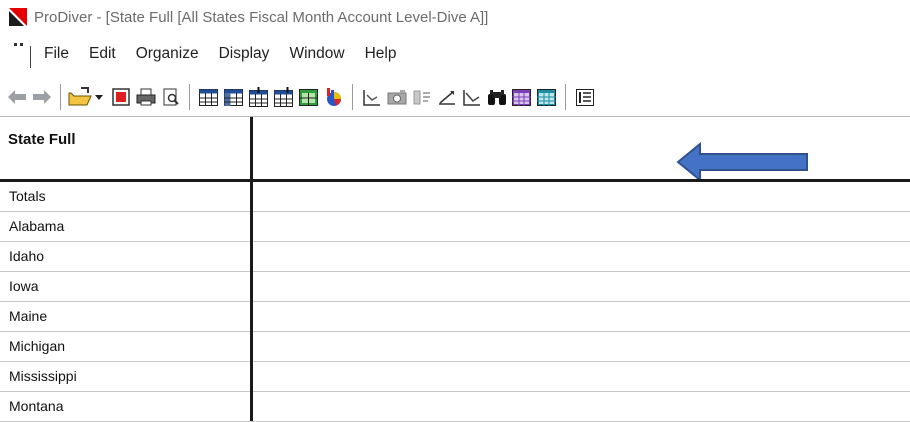 The height and width of the screenshot is (422, 910). What do you see at coordinates (27, 196) in the screenshot?
I see `row-label-totals: Totals` at bounding box center [27, 196].